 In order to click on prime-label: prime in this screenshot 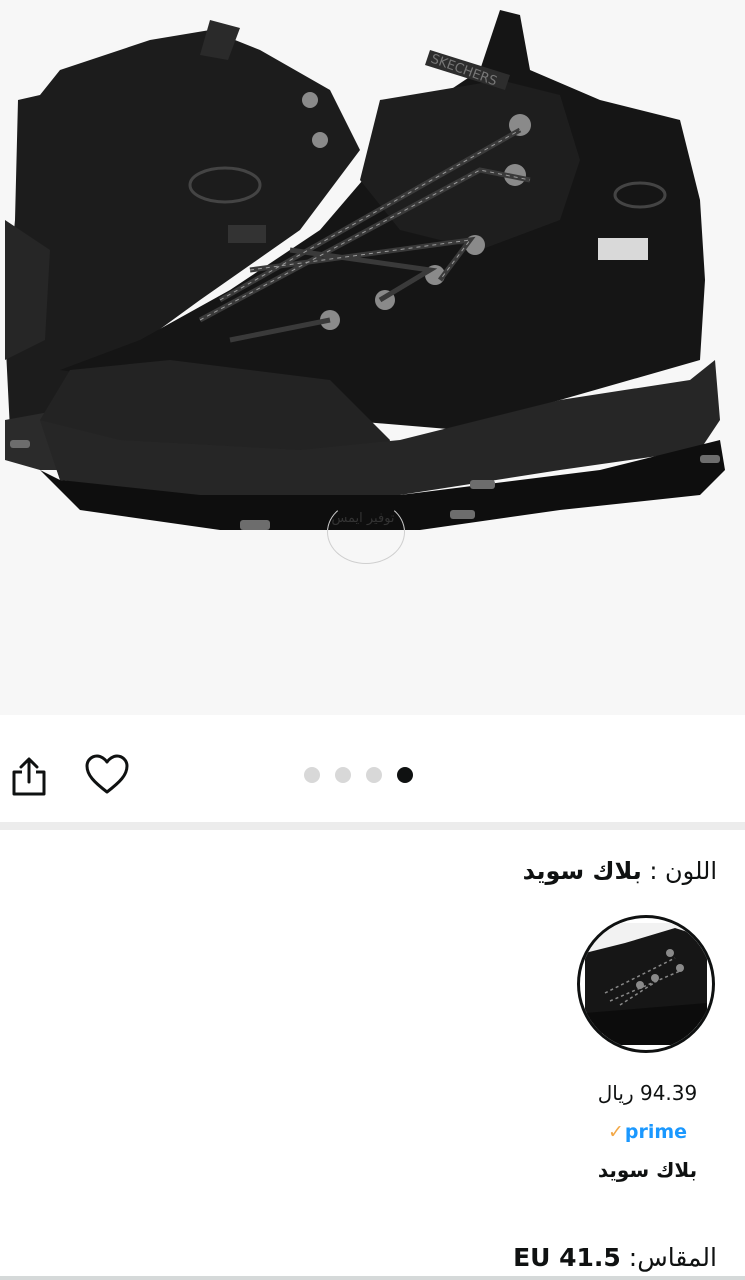, I will do `click(656, 1132)`.